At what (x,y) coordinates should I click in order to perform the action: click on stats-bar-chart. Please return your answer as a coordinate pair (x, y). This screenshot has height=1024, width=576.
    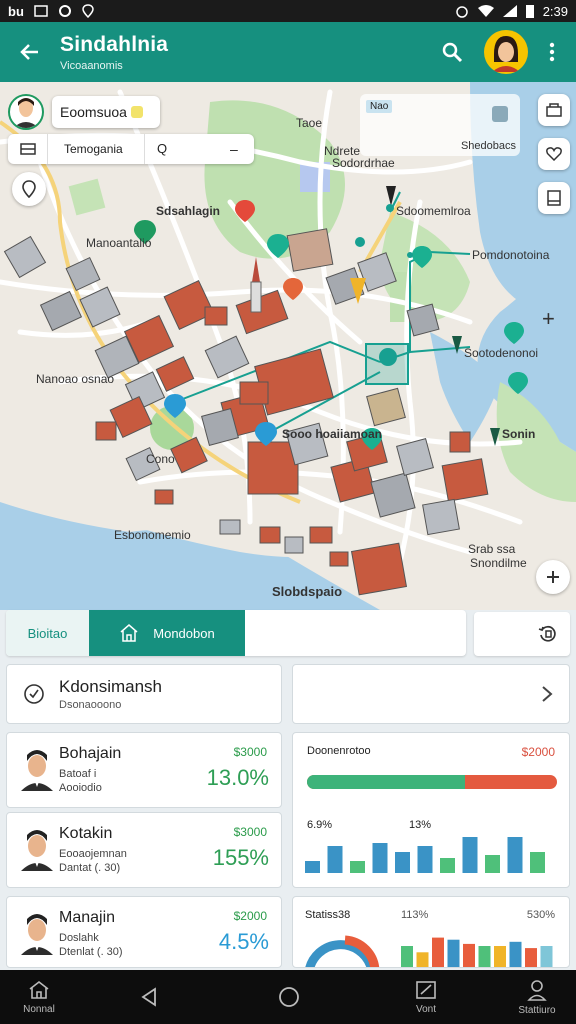
    Looking at the image, I should click on (425, 855).